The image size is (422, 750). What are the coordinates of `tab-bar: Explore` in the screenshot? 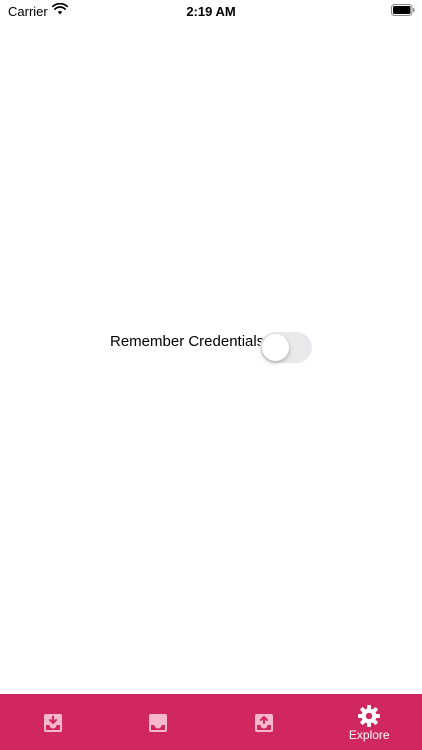 It's located at (211, 722).